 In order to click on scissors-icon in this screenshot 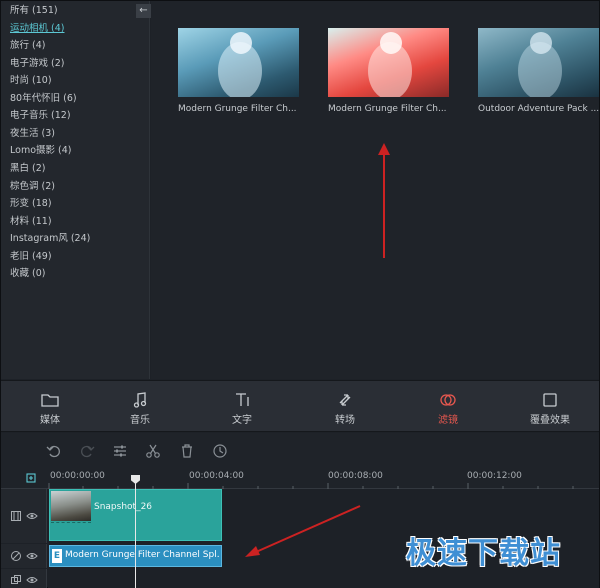, I will do `click(153, 451)`.